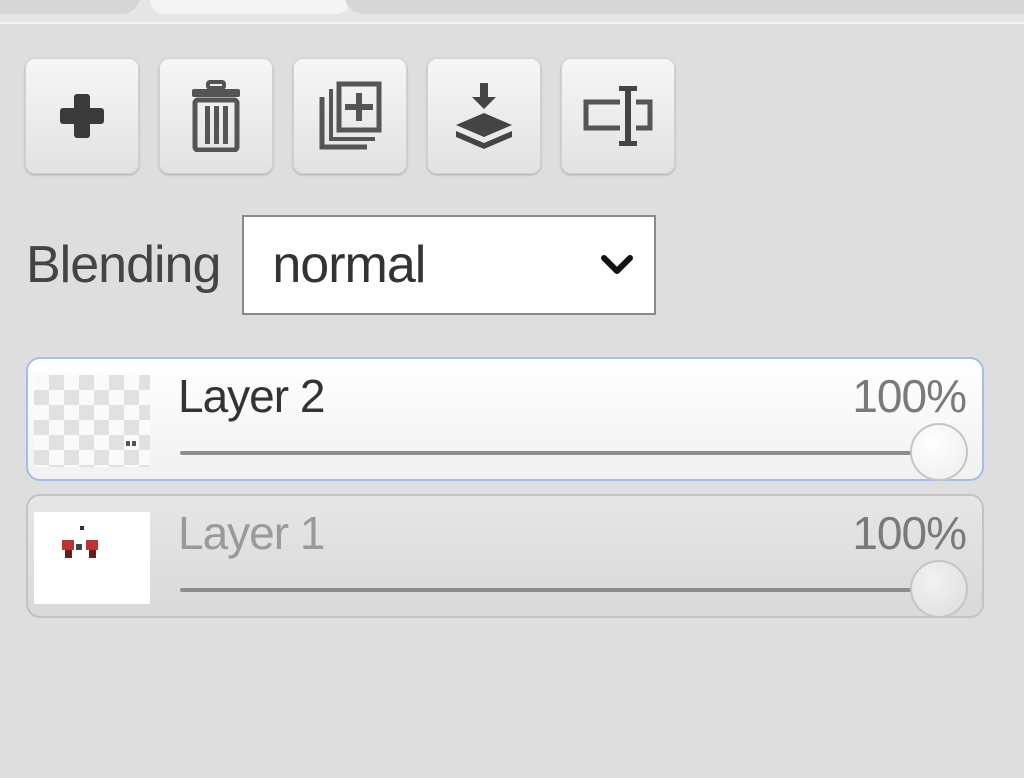  I want to click on thumbnail-mark, so click(131, 443).